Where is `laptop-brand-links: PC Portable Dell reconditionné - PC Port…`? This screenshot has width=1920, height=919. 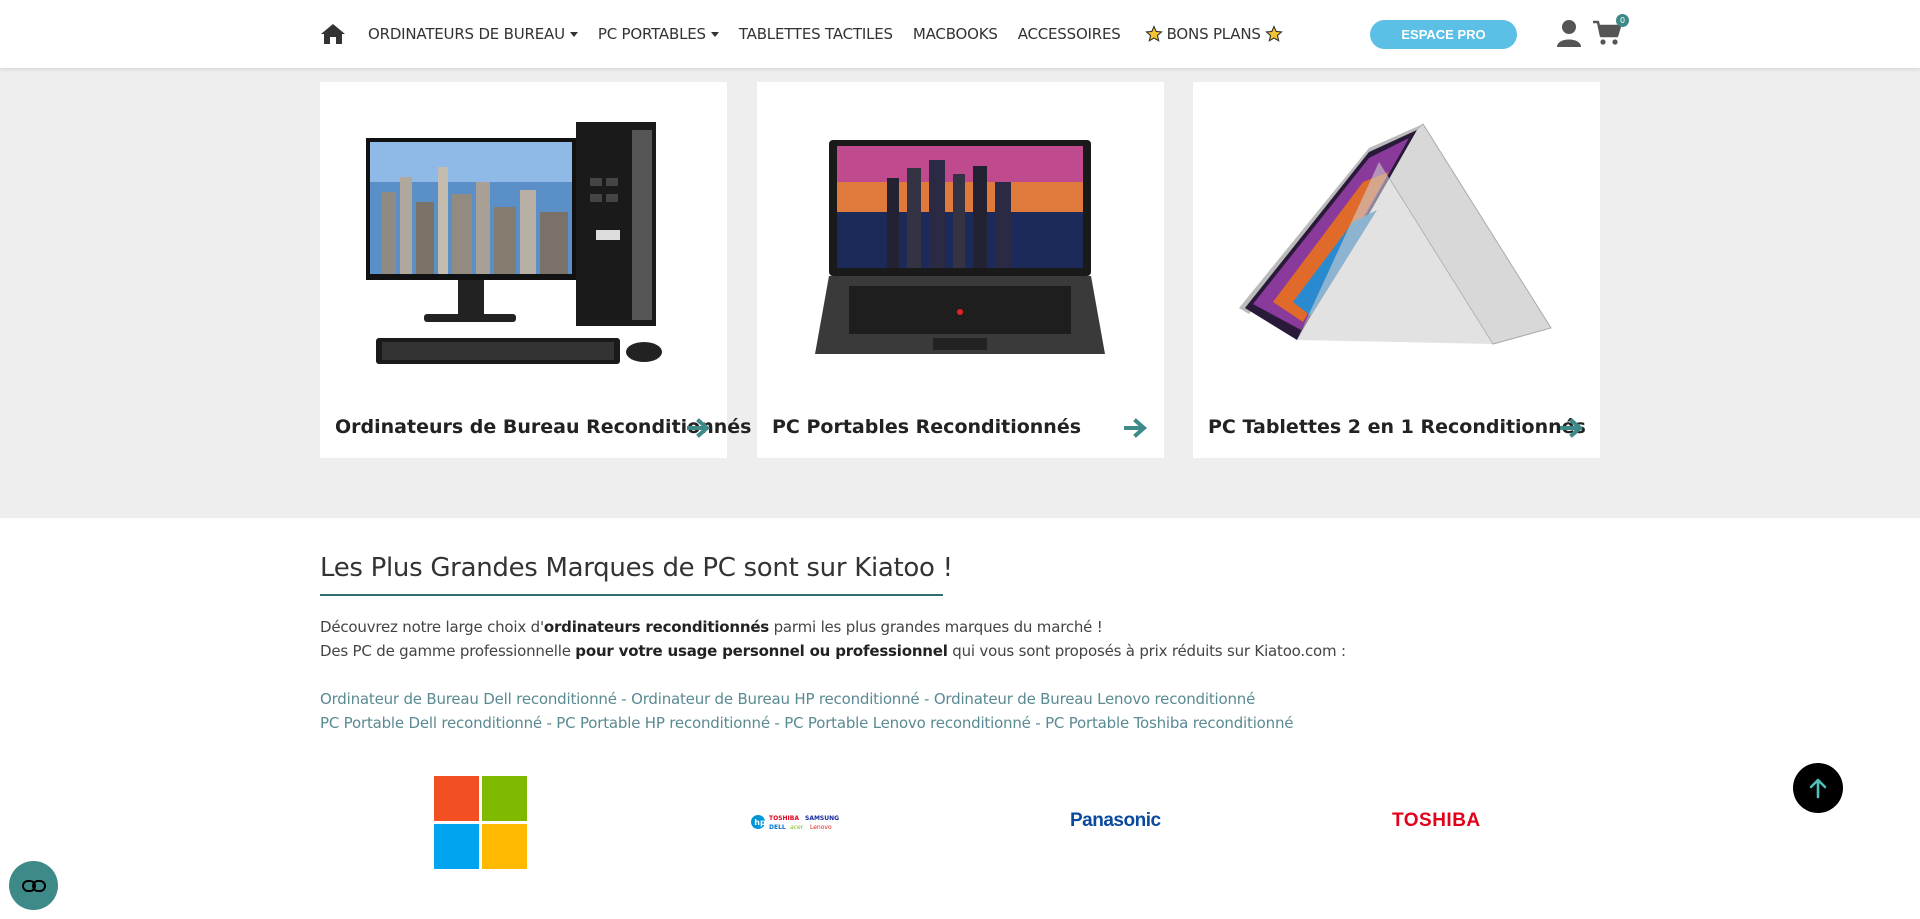 laptop-brand-links: PC Portable Dell reconditionné - PC Port… is located at coordinates (806, 723).